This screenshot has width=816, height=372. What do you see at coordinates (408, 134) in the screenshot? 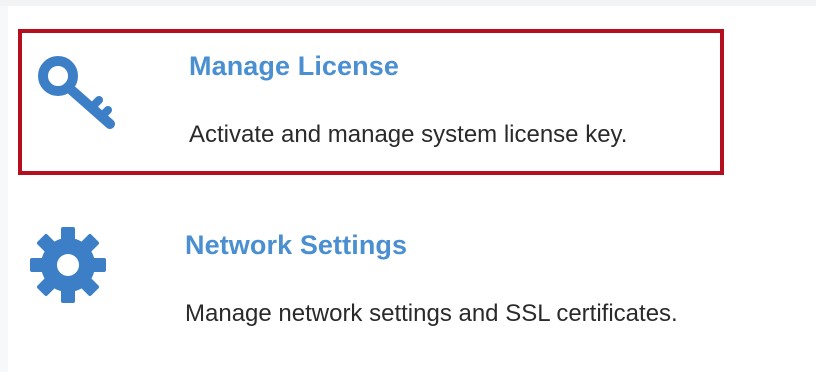
I see `manage-license-description: Activate and manage system license key.` at bounding box center [408, 134].